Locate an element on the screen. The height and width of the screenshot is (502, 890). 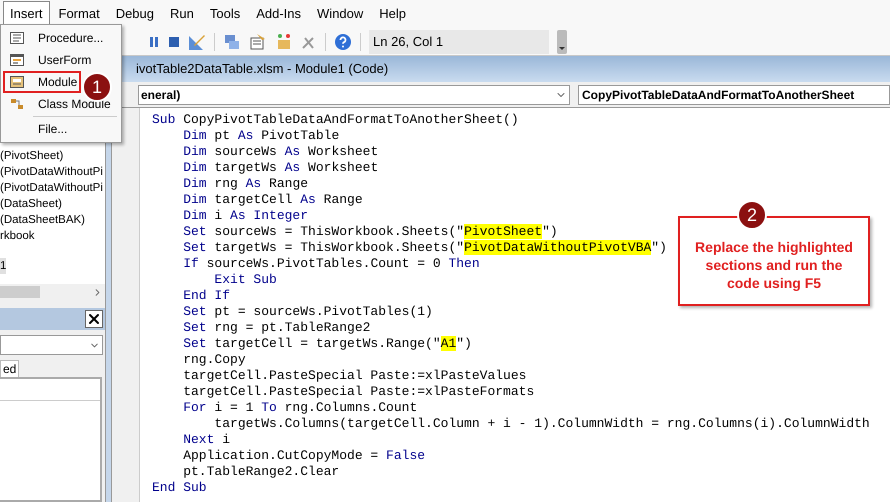
code-line: Dim i As Integer is located at coordinates (245, 216).